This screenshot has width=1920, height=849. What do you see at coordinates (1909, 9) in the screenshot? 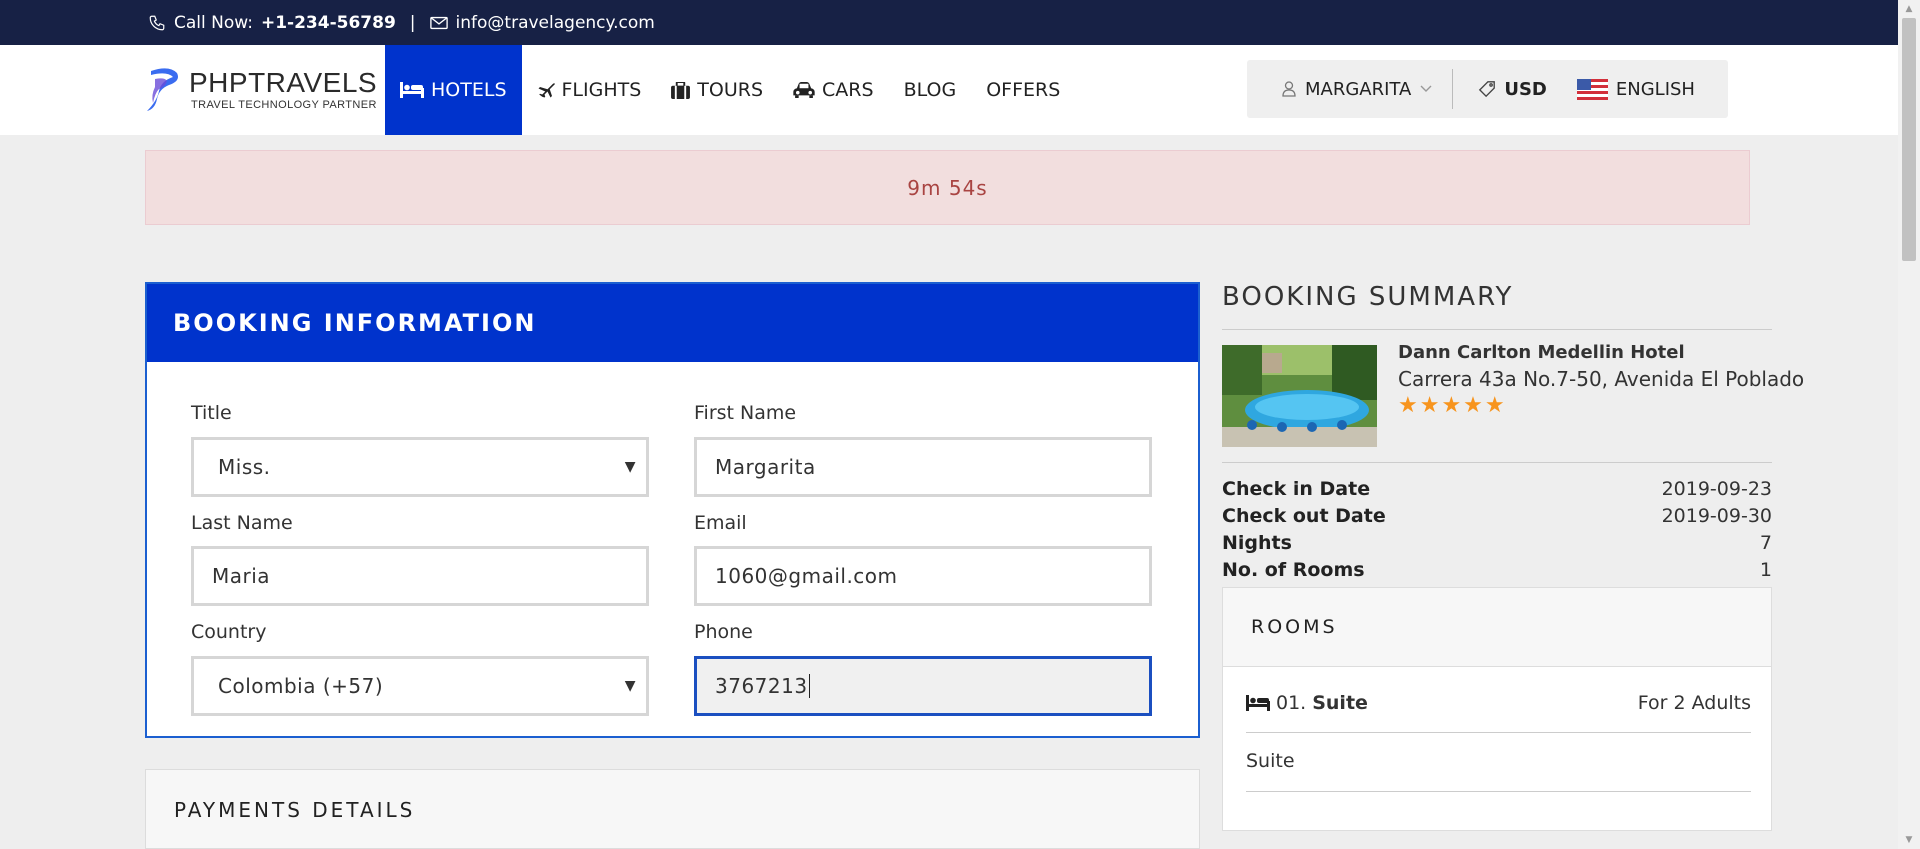
I see `scroll-up-arrow: ▲` at bounding box center [1909, 9].